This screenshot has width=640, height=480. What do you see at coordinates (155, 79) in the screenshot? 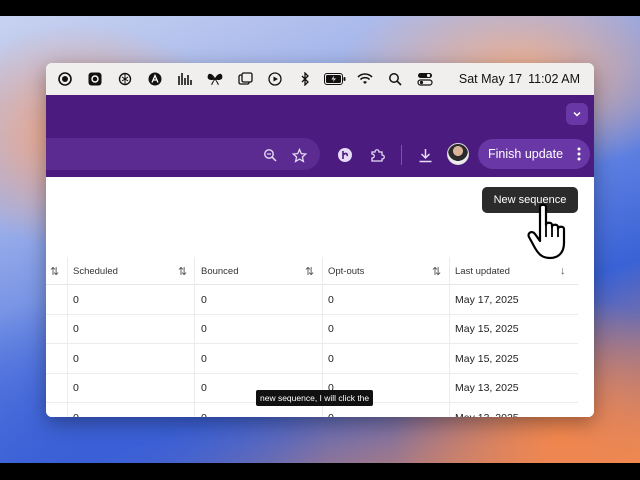
I see `anthropic-icon` at bounding box center [155, 79].